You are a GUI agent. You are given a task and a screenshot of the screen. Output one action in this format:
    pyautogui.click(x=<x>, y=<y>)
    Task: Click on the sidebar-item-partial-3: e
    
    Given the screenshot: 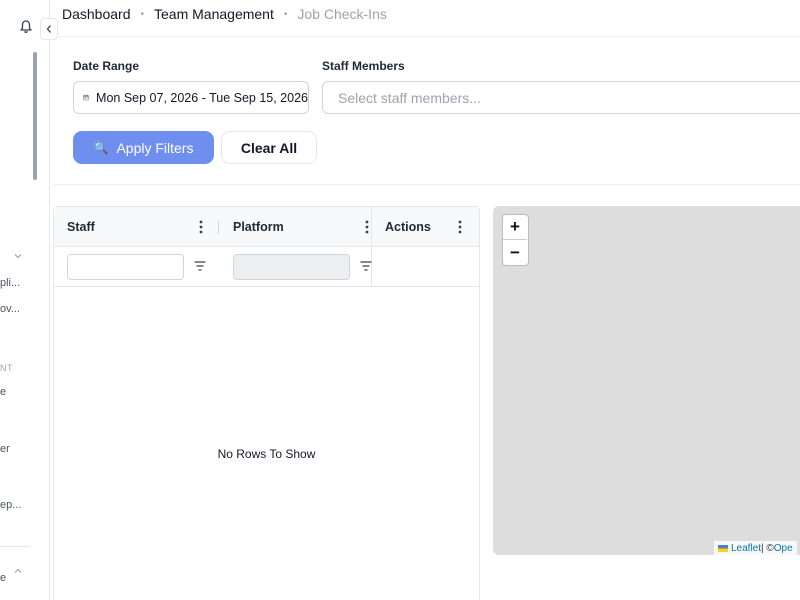 What is the action you would take?
    pyautogui.click(x=3, y=392)
    